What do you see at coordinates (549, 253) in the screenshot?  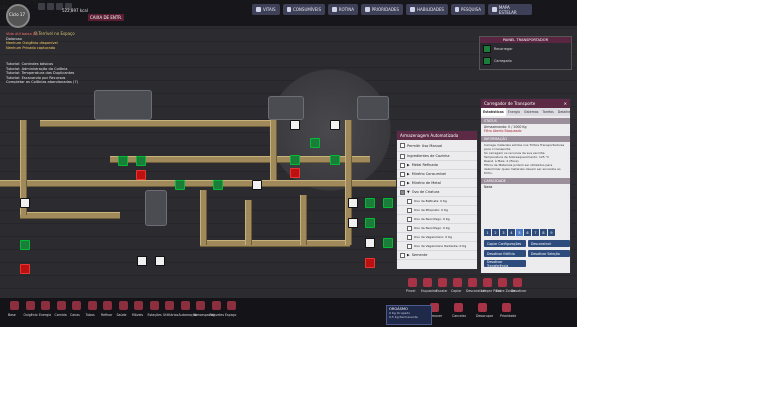 I see `disable-selection-button: Desativar Seleção` at bounding box center [549, 253].